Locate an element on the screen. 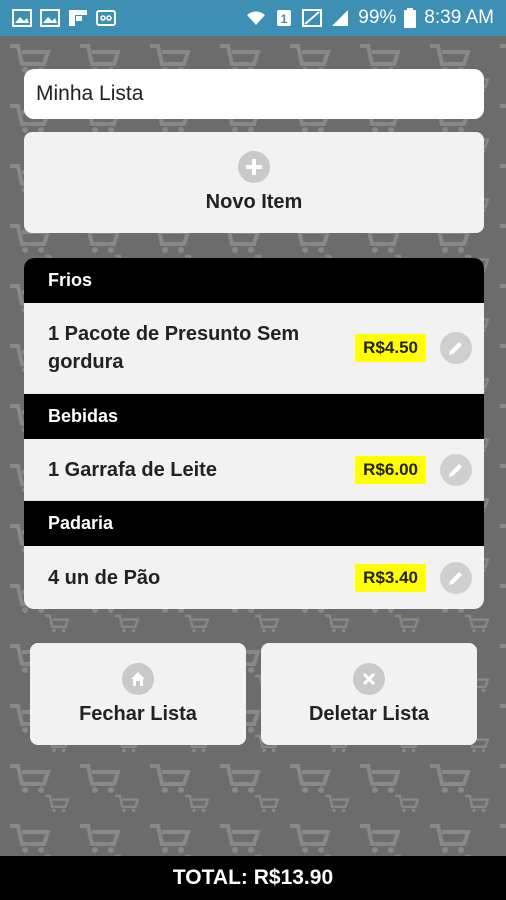 This screenshot has height=900, width=506. signal-icon is located at coordinates (340, 18).